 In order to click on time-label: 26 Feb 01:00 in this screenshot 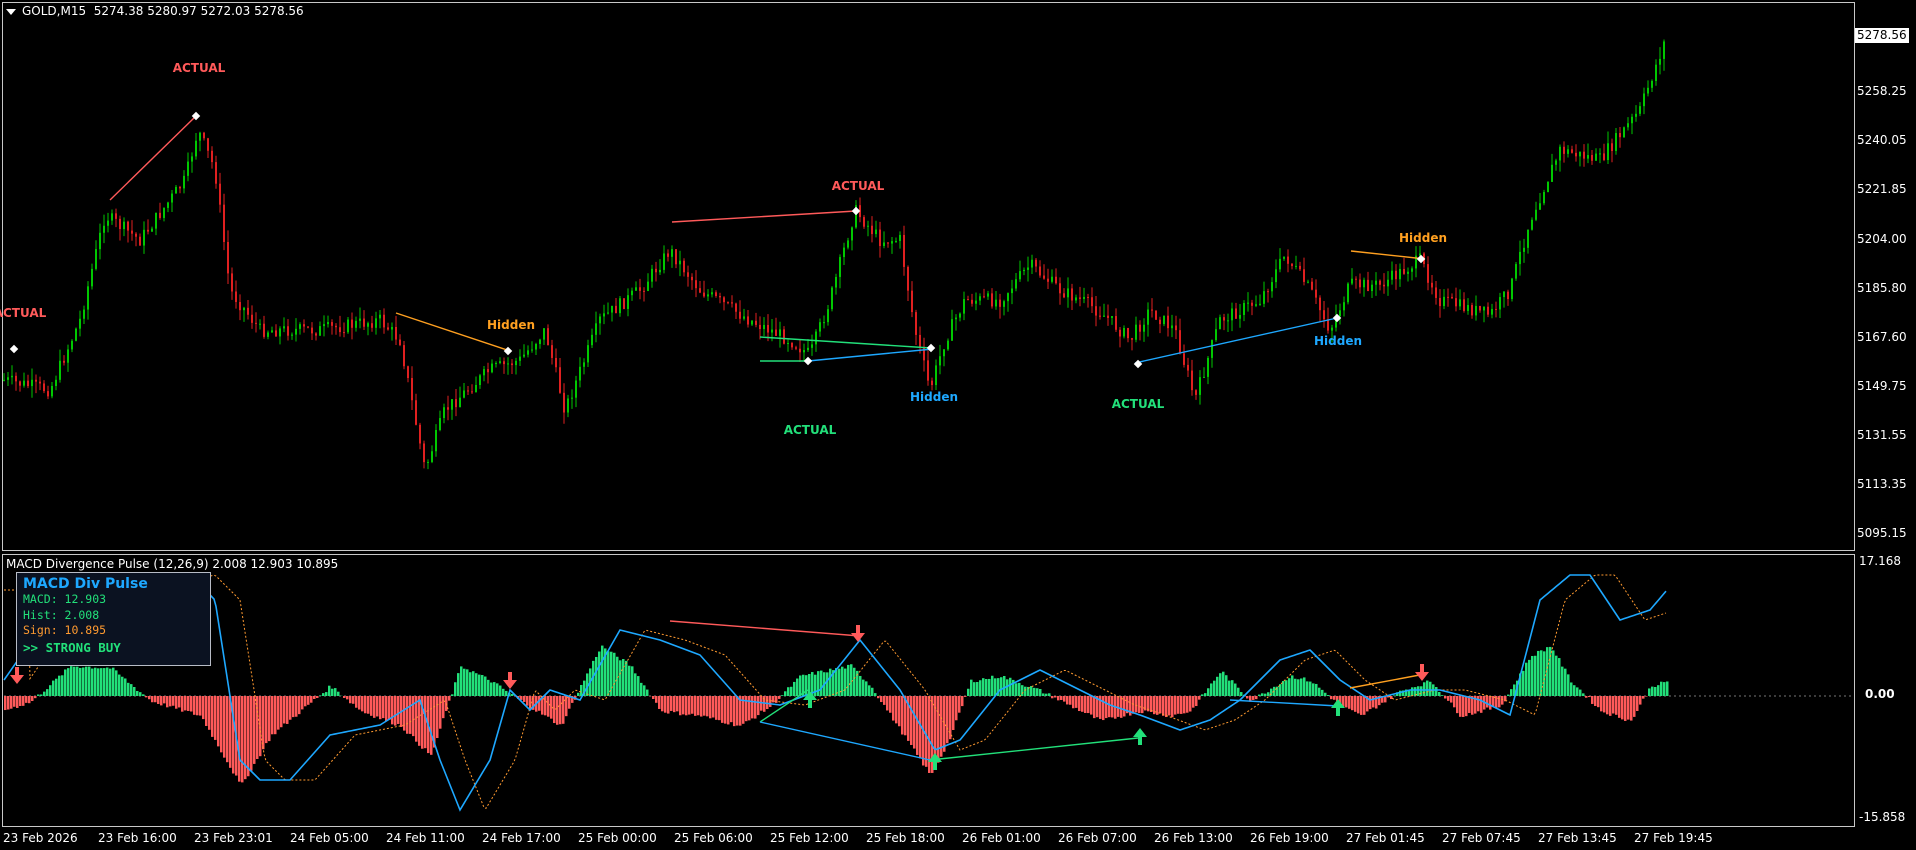, I will do `click(1001, 838)`.